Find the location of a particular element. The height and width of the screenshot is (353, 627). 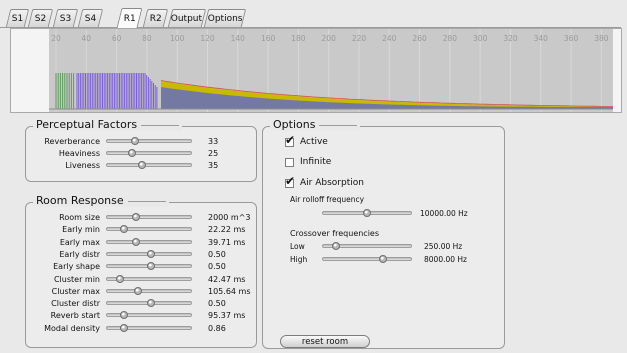

modal-density-slider is located at coordinates (149, 327).